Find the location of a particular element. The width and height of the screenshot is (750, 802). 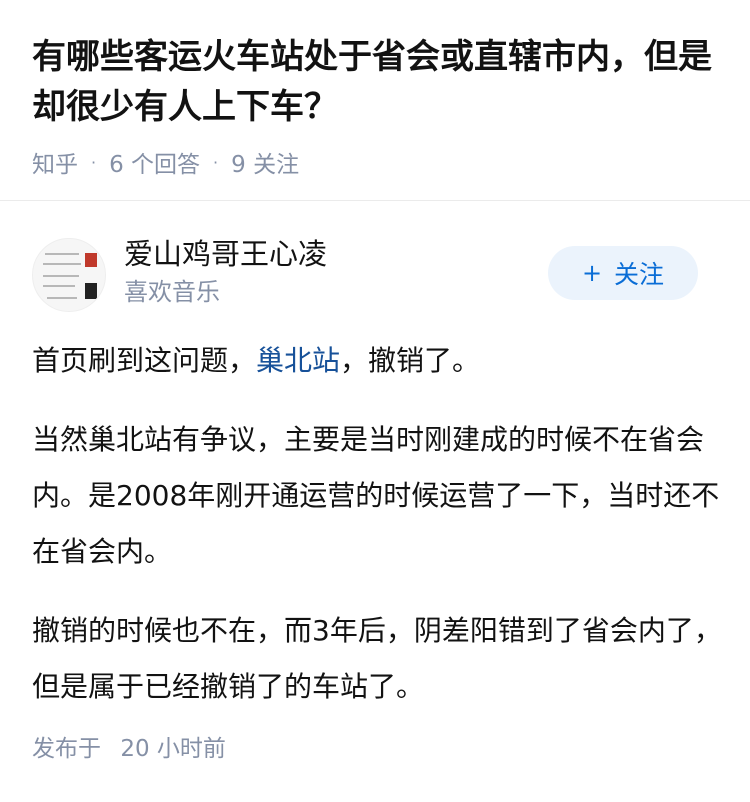

station-link: 巢北站 is located at coordinates (298, 360).